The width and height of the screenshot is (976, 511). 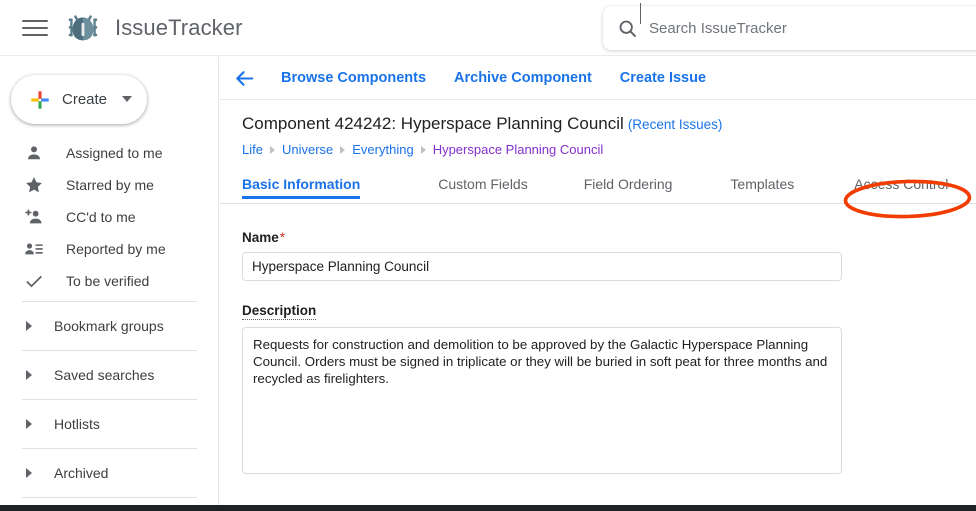 What do you see at coordinates (34, 185) in the screenshot?
I see `star-icon` at bounding box center [34, 185].